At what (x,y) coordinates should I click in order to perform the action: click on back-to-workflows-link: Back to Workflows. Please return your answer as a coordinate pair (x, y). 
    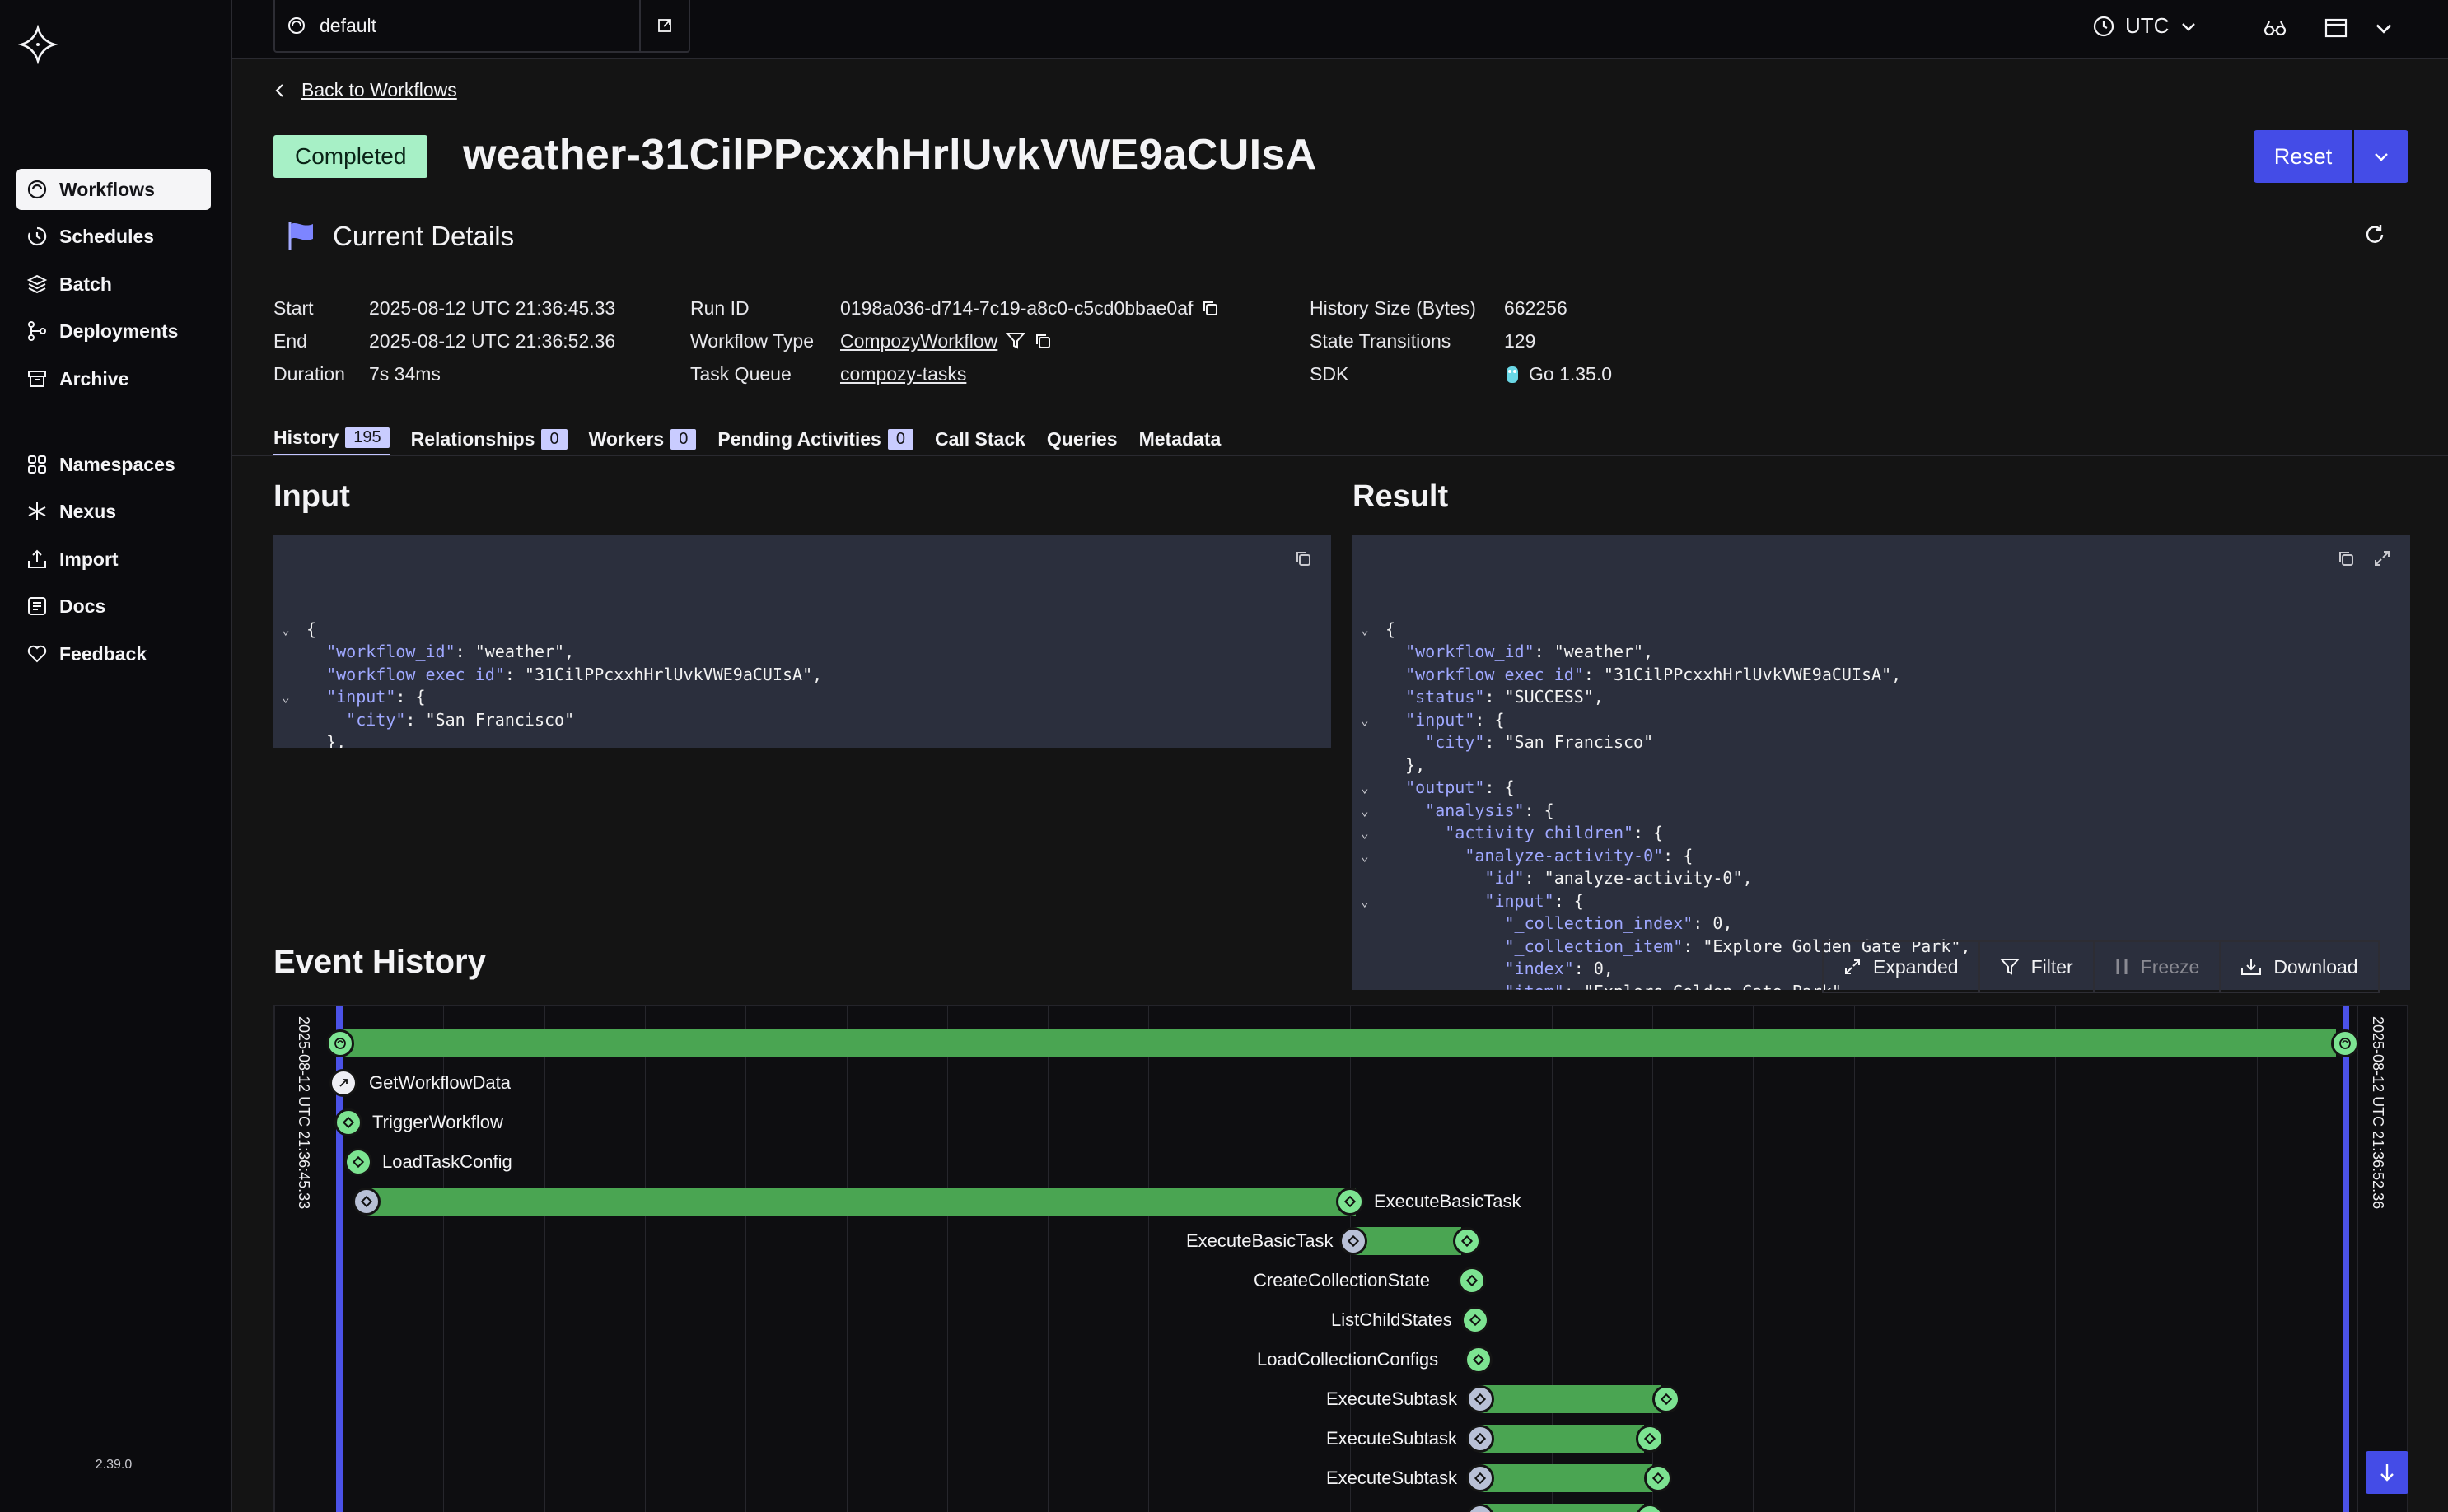
    Looking at the image, I should click on (365, 90).